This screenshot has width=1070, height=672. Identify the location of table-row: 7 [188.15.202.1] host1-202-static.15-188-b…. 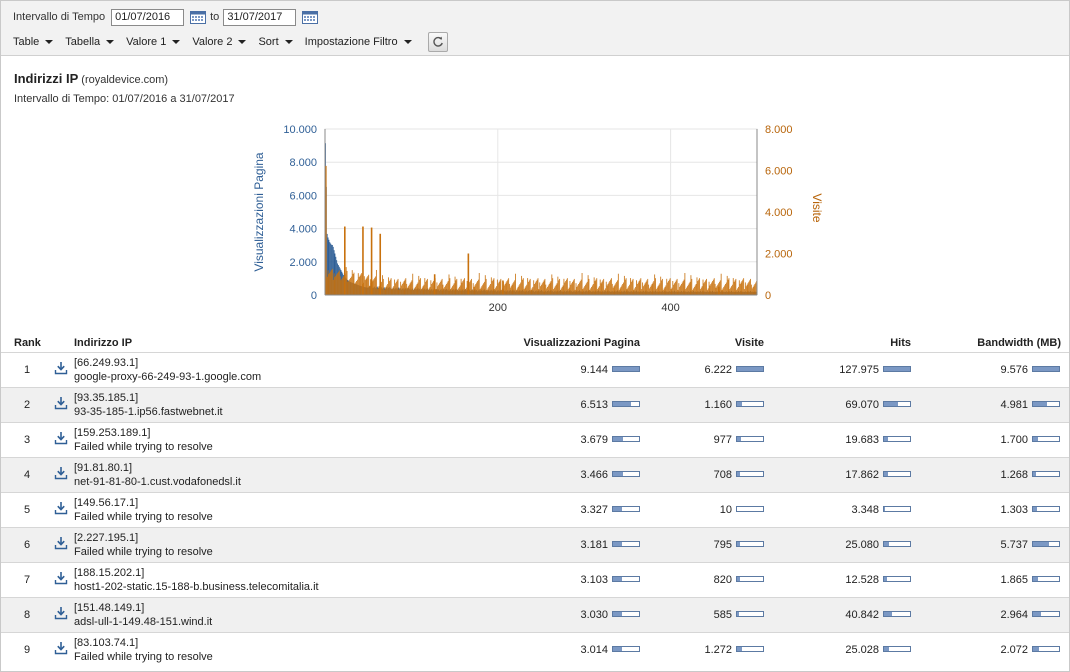
(535, 579).